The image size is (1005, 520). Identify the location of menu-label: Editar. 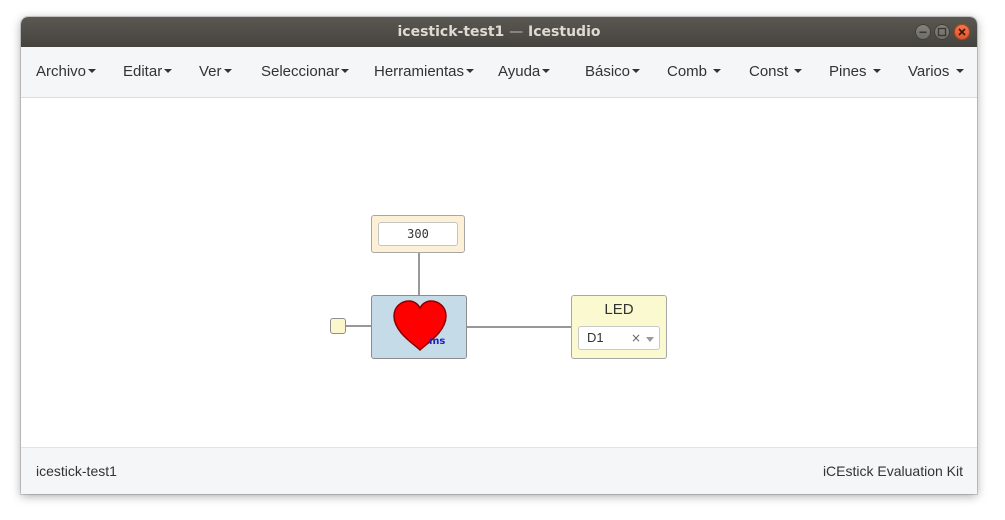
(143, 71).